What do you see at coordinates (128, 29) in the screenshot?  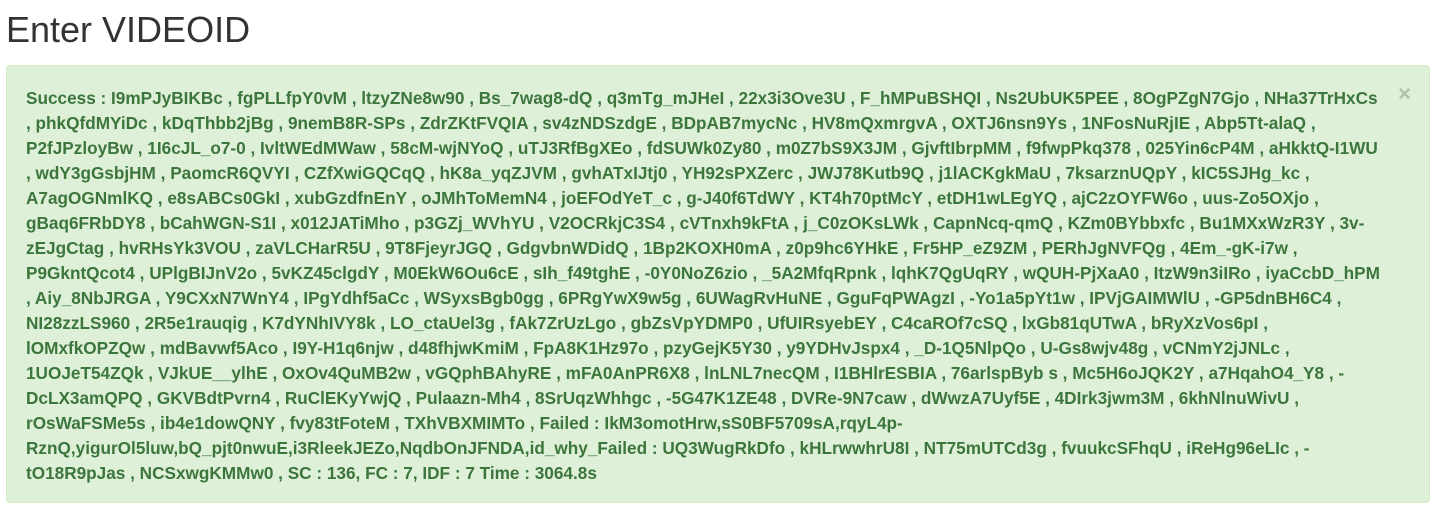 I see `page-title: Enter VIDEOID` at bounding box center [128, 29].